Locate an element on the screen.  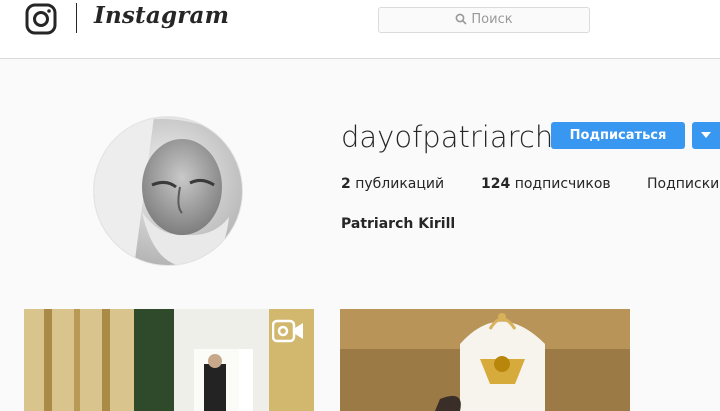
search-icon is located at coordinates (461, 19).